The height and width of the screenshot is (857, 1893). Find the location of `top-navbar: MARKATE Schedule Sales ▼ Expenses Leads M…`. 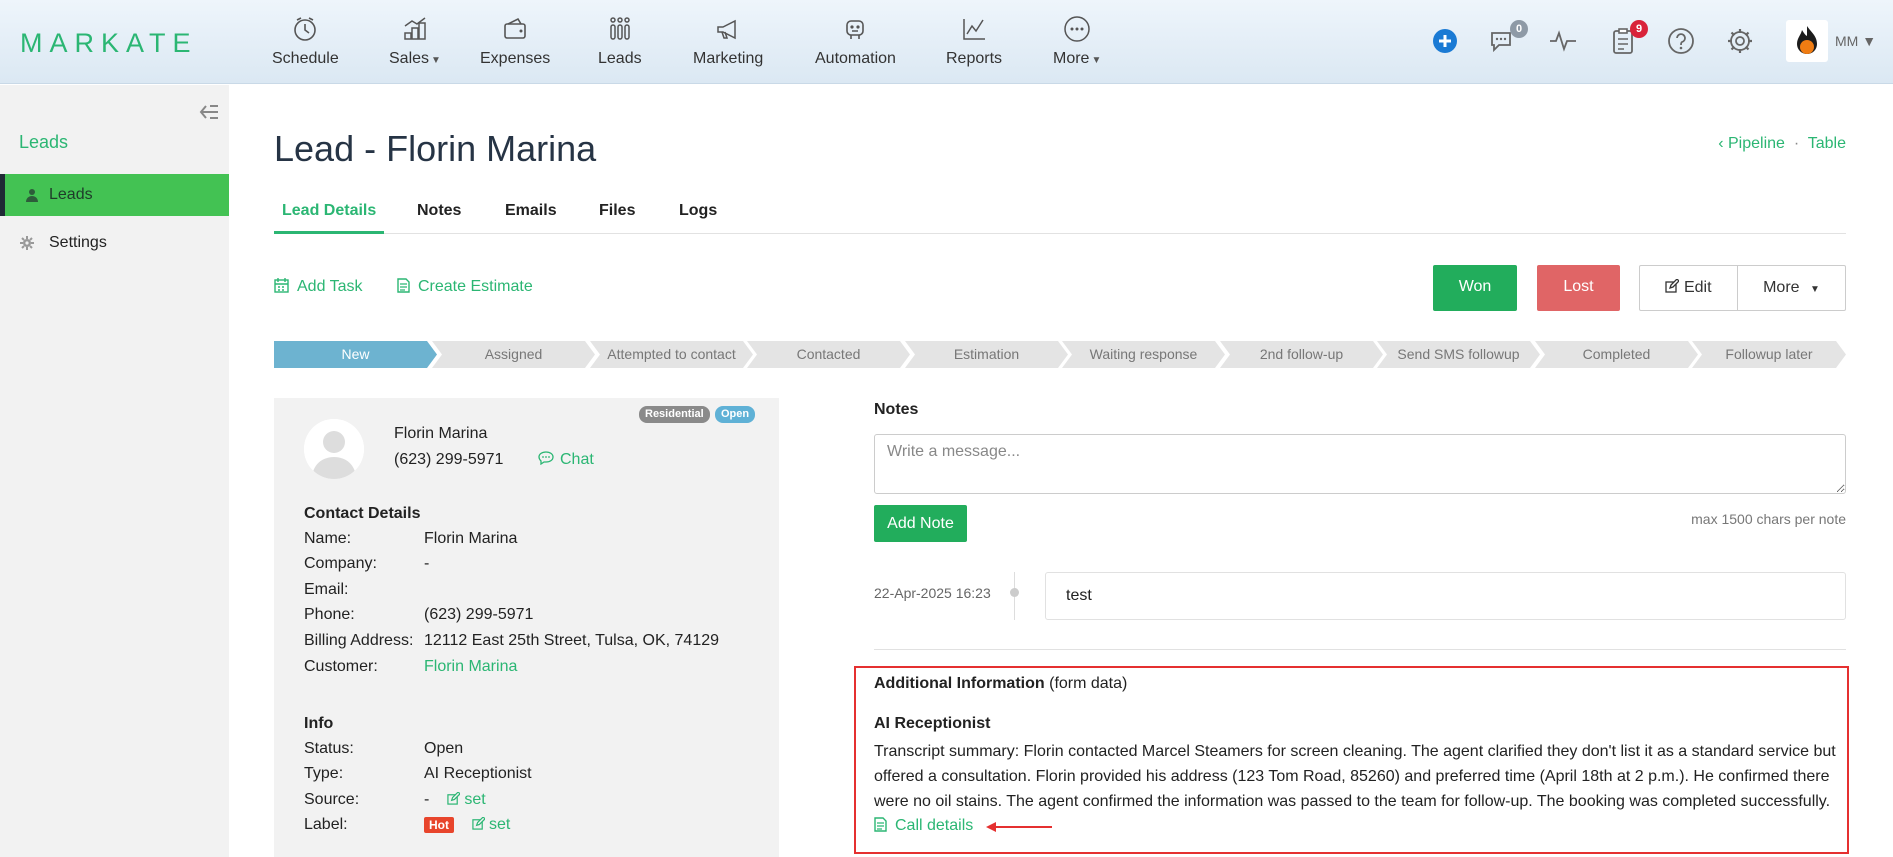

top-navbar: MARKATE Schedule Sales ▼ Expenses Leads M… is located at coordinates (946, 42).